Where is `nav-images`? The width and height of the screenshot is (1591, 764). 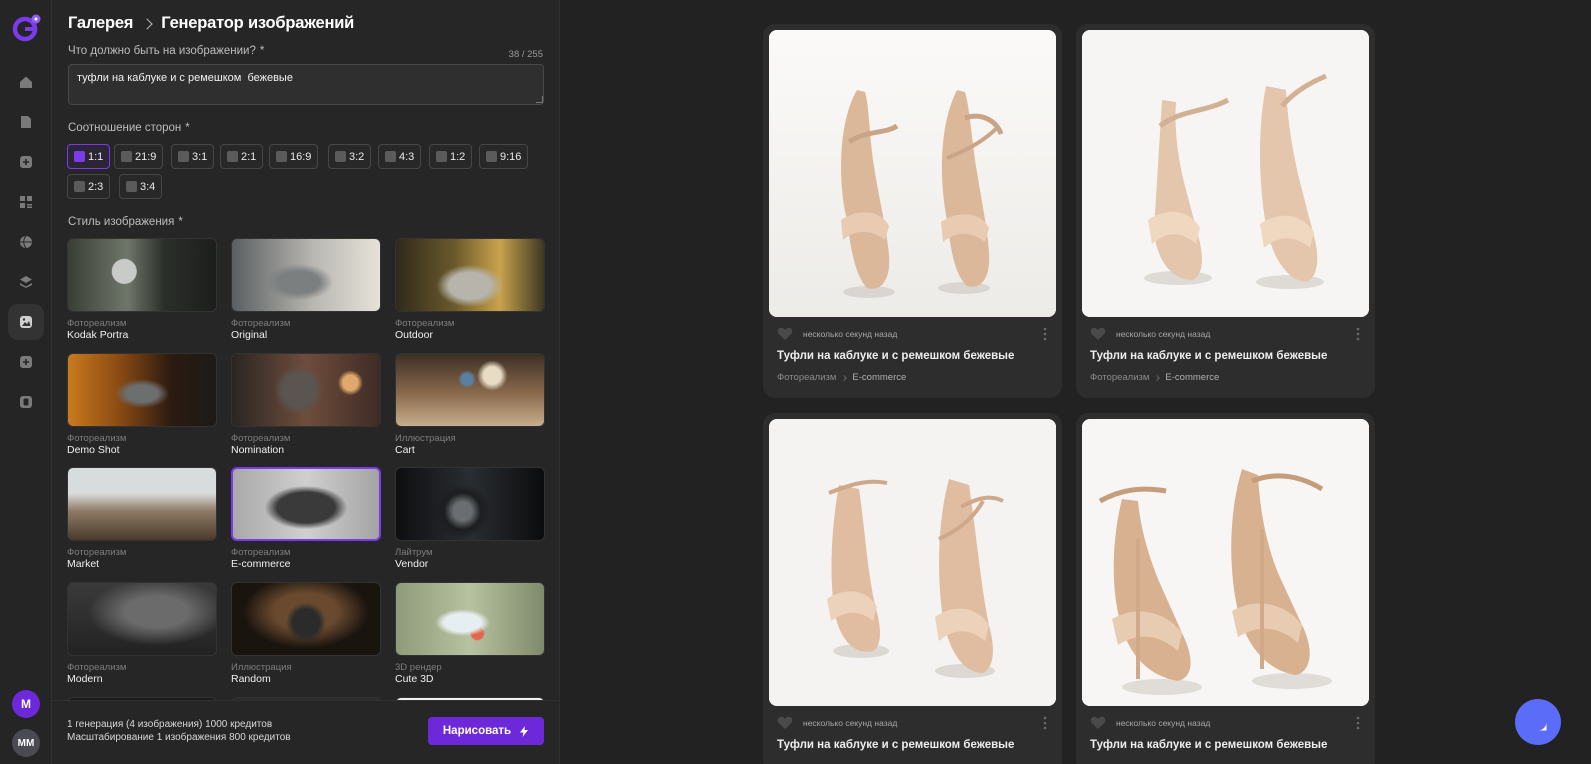 nav-images is located at coordinates (26, 322).